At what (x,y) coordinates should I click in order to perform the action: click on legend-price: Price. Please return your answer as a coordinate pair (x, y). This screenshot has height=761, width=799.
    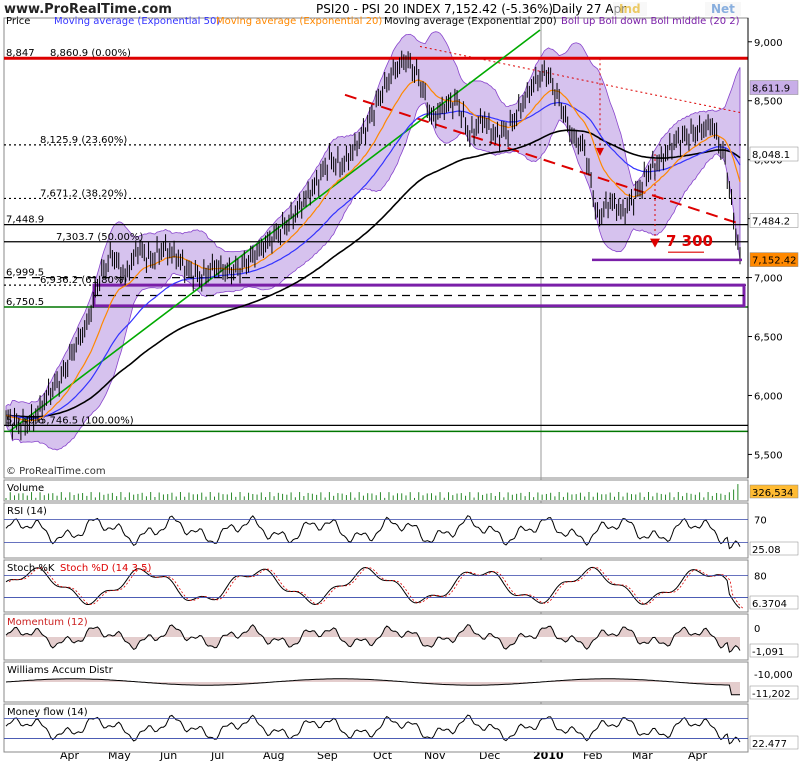
    Looking at the image, I should click on (18, 21).